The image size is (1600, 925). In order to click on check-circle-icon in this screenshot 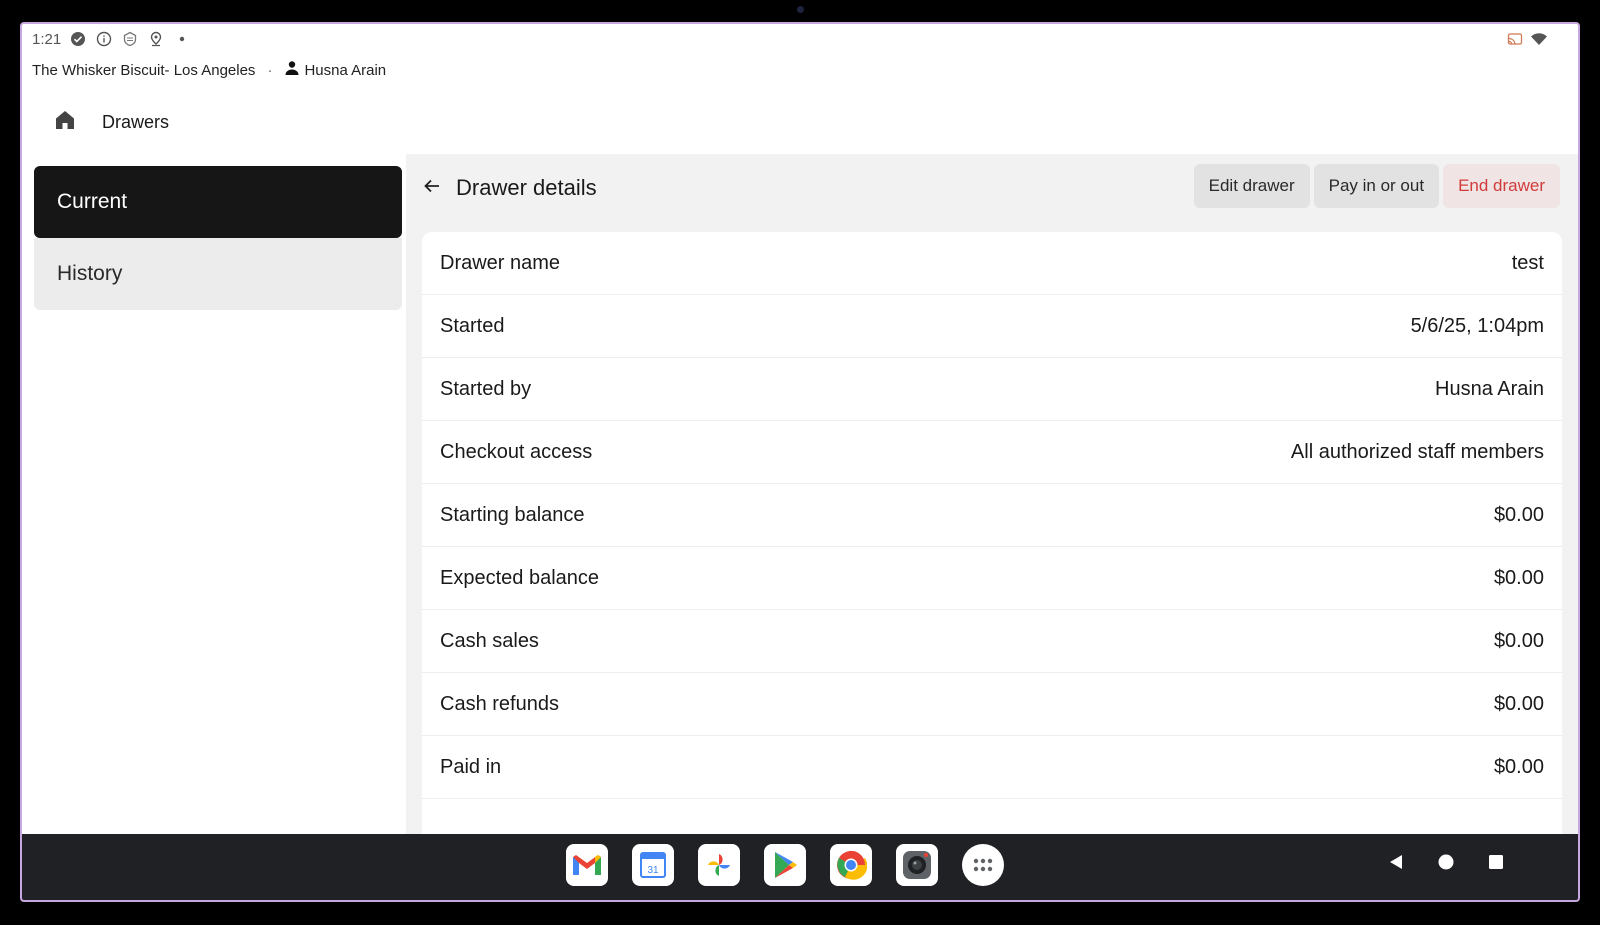, I will do `click(78, 39)`.